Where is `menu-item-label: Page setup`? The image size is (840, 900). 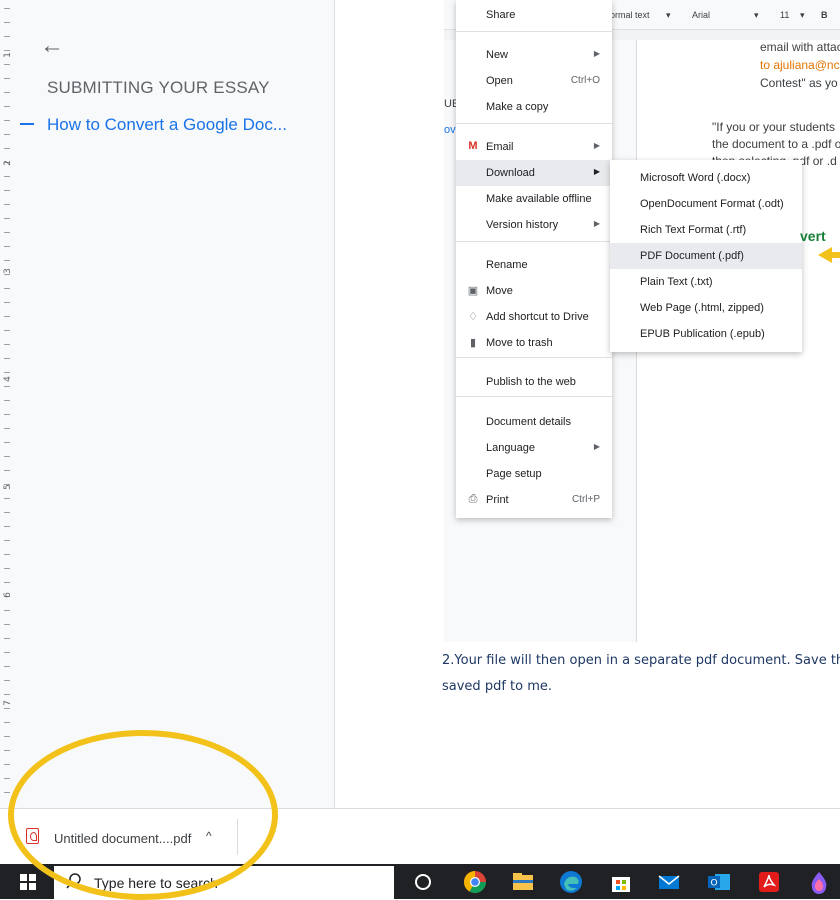
menu-item-label: Page setup is located at coordinates (514, 474).